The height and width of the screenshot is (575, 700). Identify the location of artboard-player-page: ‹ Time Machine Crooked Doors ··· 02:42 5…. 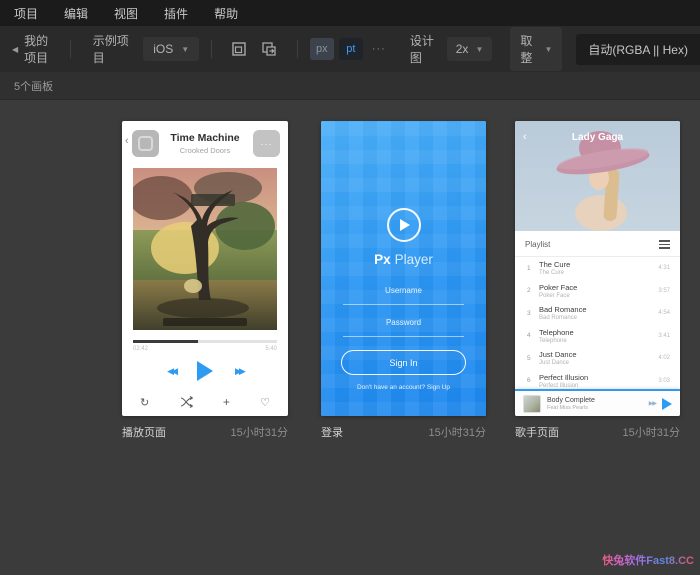
(205, 268).